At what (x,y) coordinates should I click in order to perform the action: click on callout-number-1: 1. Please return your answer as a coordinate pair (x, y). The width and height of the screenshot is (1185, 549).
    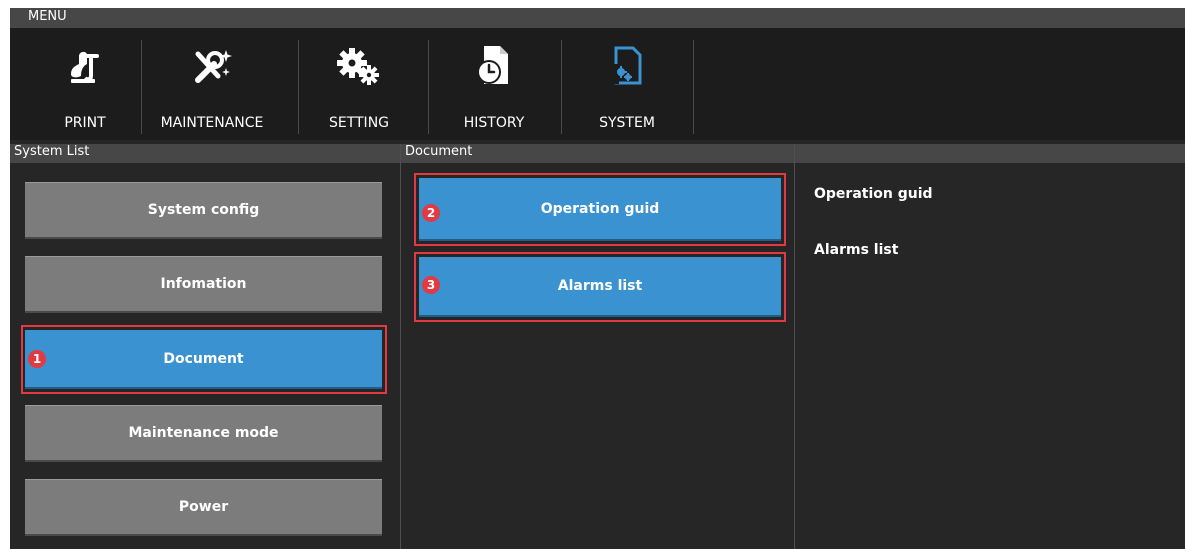
    Looking at the image, I should click on (37, 359).